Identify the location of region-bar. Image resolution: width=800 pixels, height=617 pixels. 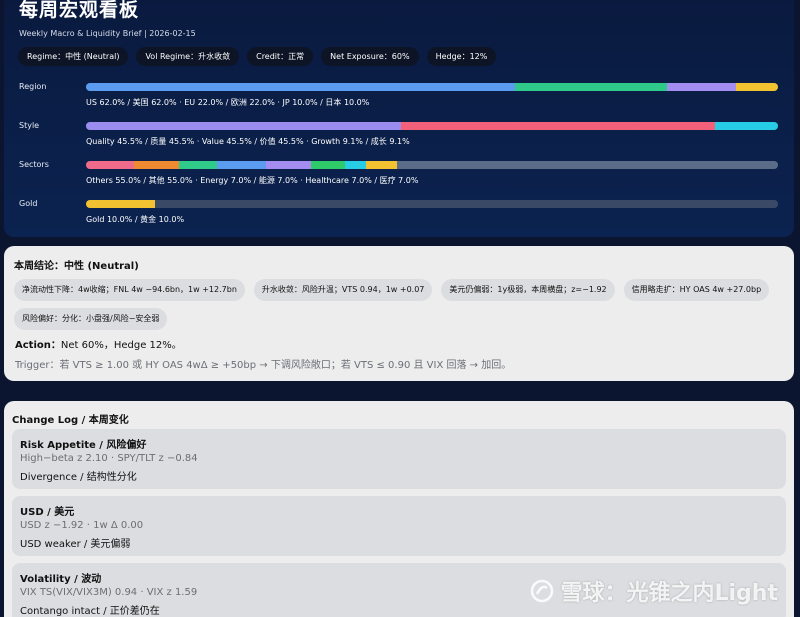
(432, 87).